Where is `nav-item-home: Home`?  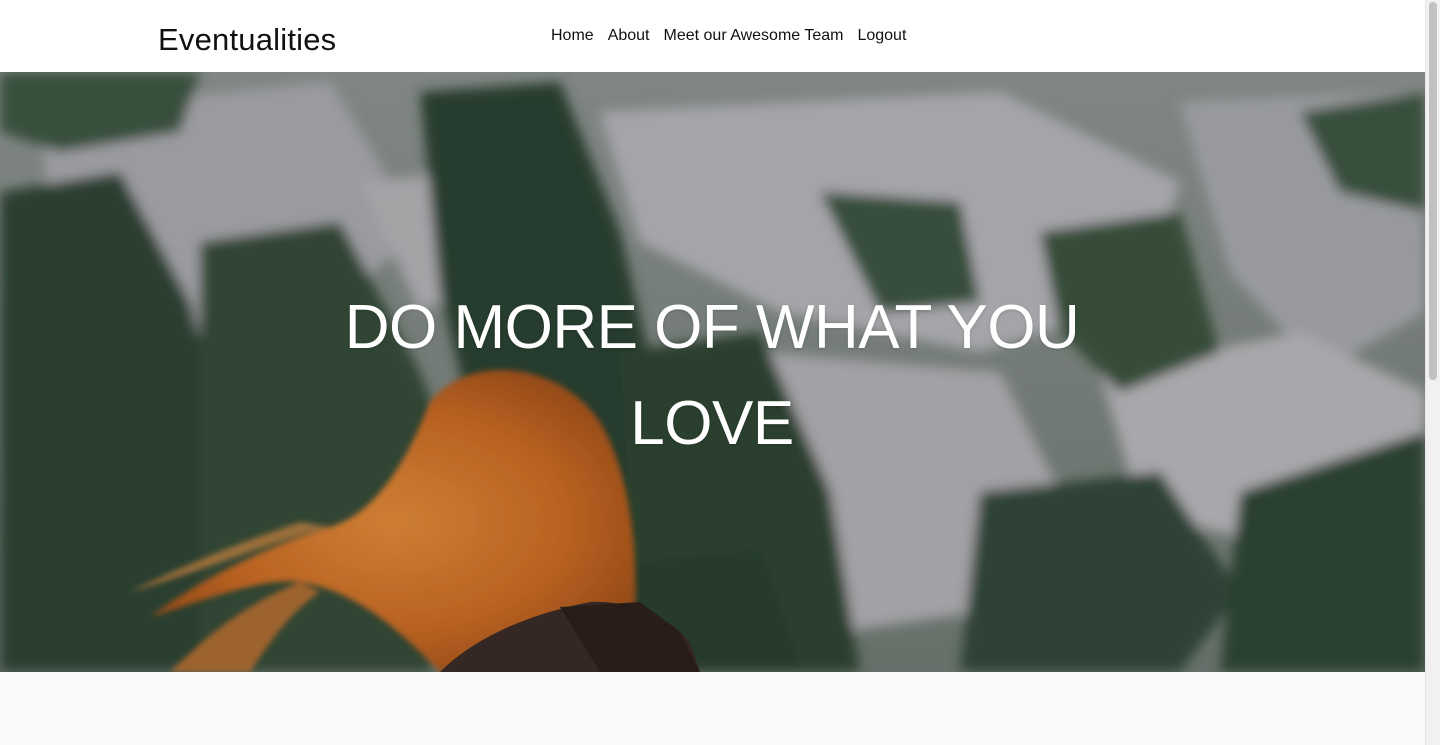
nav-item-home: Home is located at coordinates (572, 36).